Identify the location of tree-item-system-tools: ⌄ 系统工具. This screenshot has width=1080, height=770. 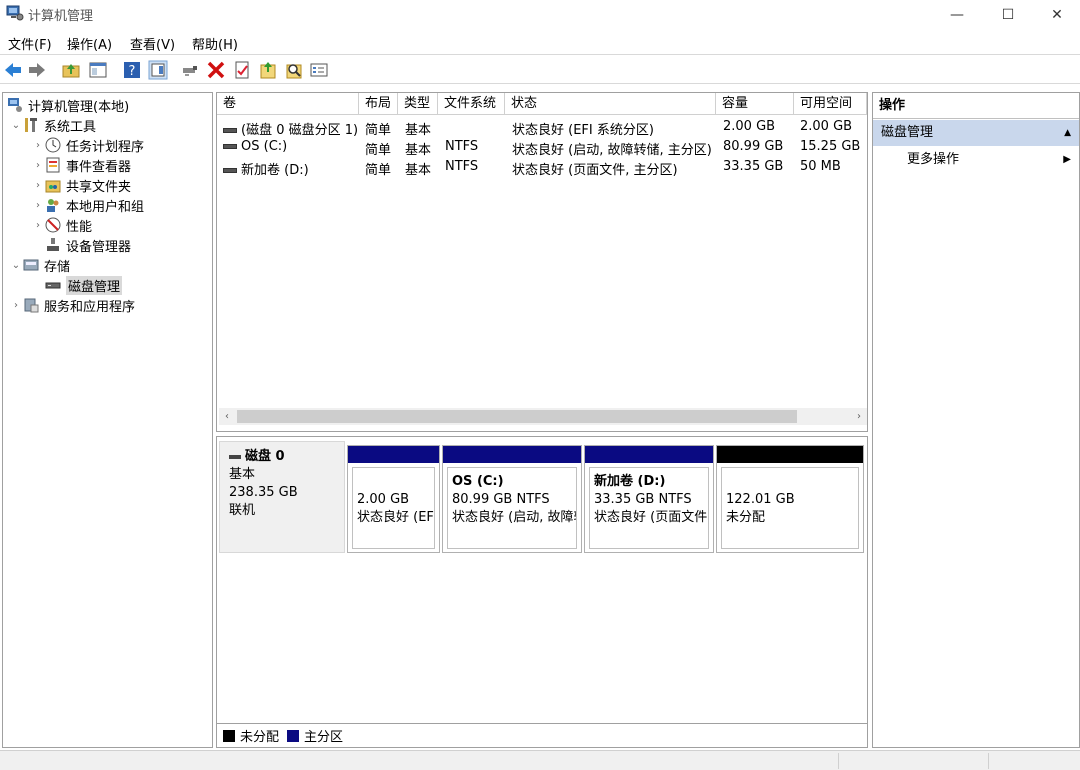
(52, 125).